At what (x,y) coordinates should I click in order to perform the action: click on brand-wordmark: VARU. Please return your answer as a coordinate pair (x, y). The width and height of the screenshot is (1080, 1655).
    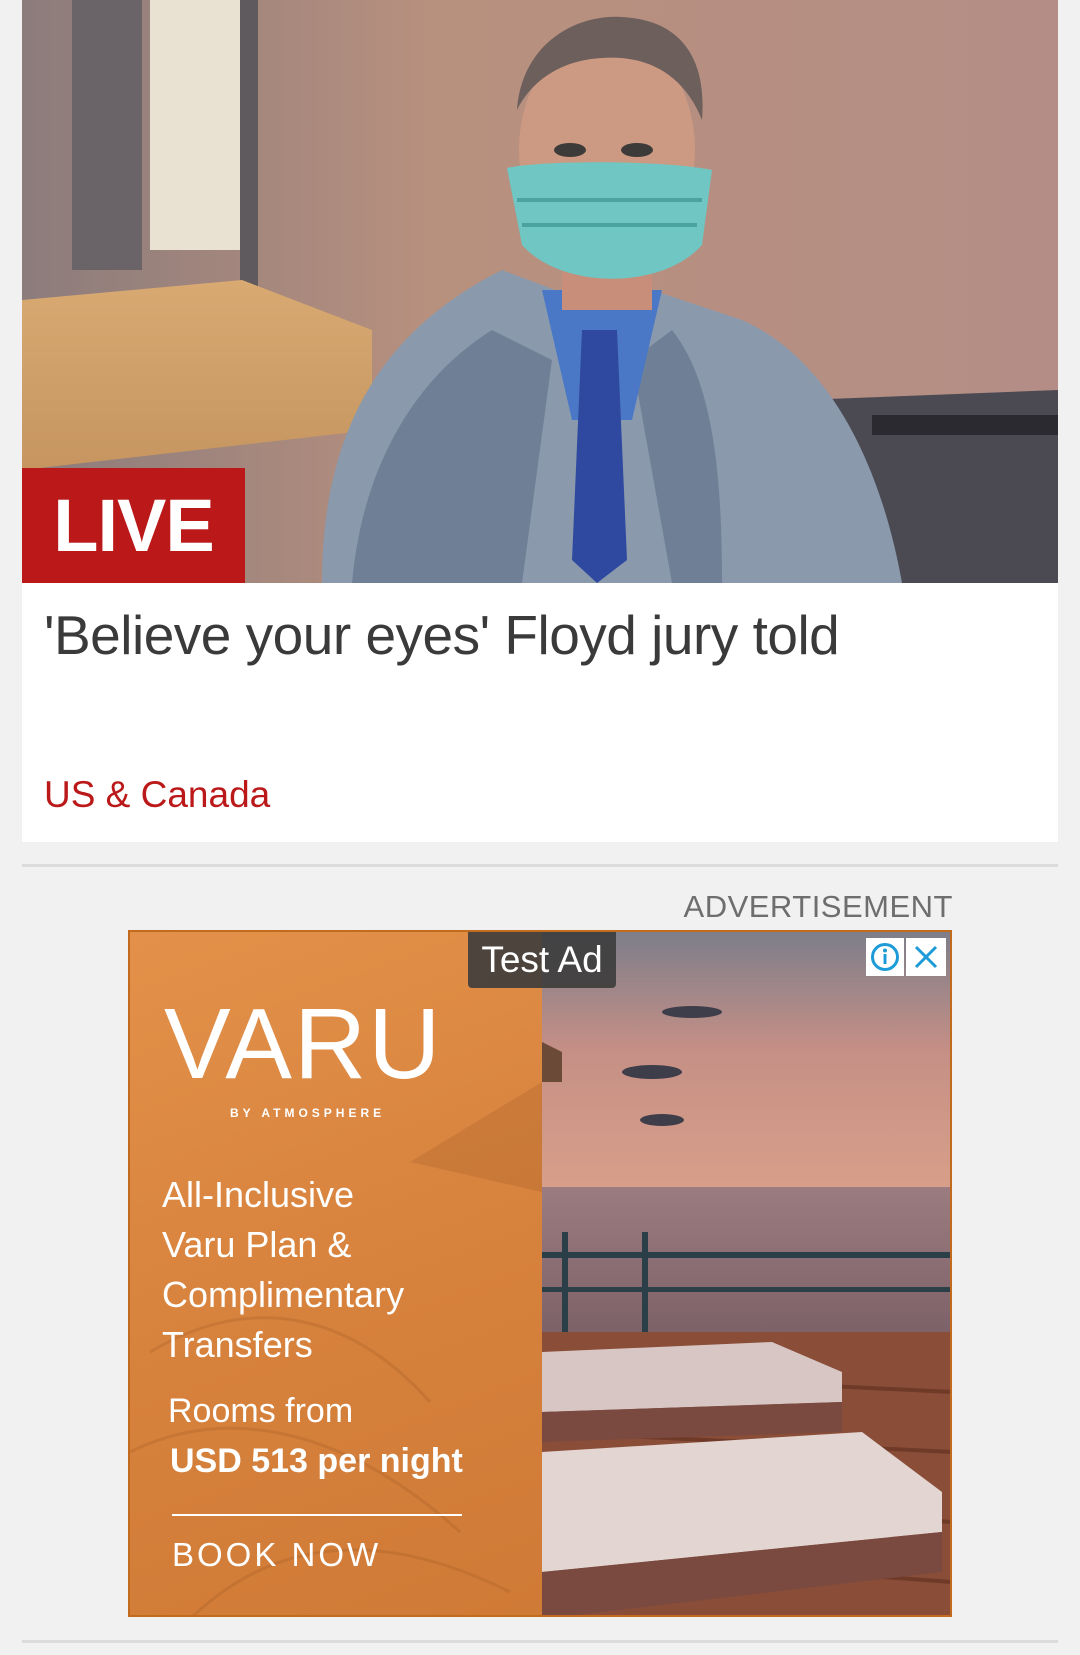
    Looking at the image, I should click on (303, 1041).